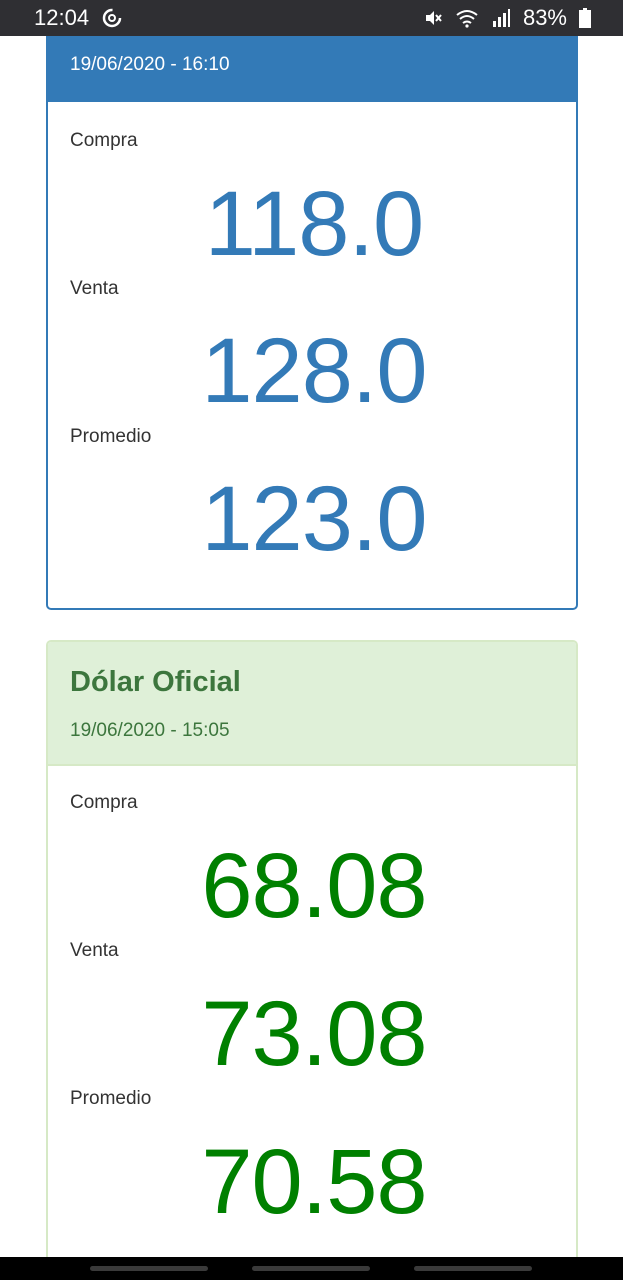  I want to click on sync-icon, so click(112, 18).